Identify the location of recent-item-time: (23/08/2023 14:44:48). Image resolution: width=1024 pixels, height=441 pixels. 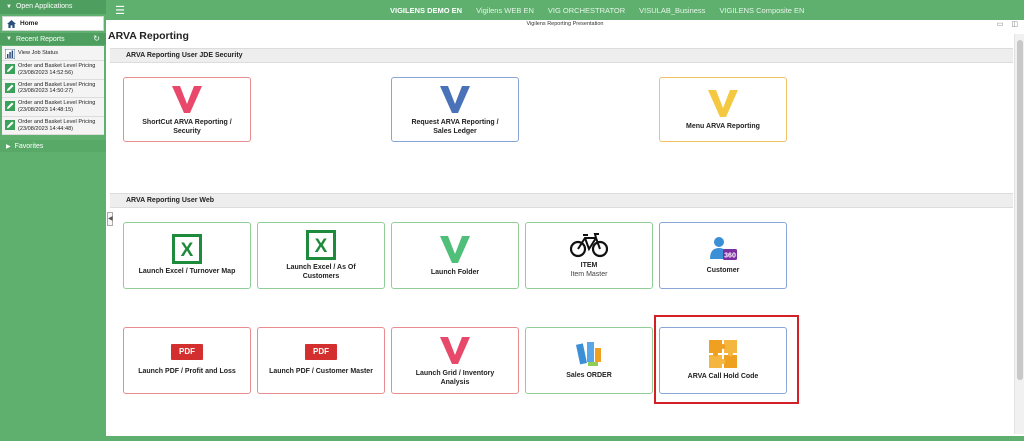
(46, 128).